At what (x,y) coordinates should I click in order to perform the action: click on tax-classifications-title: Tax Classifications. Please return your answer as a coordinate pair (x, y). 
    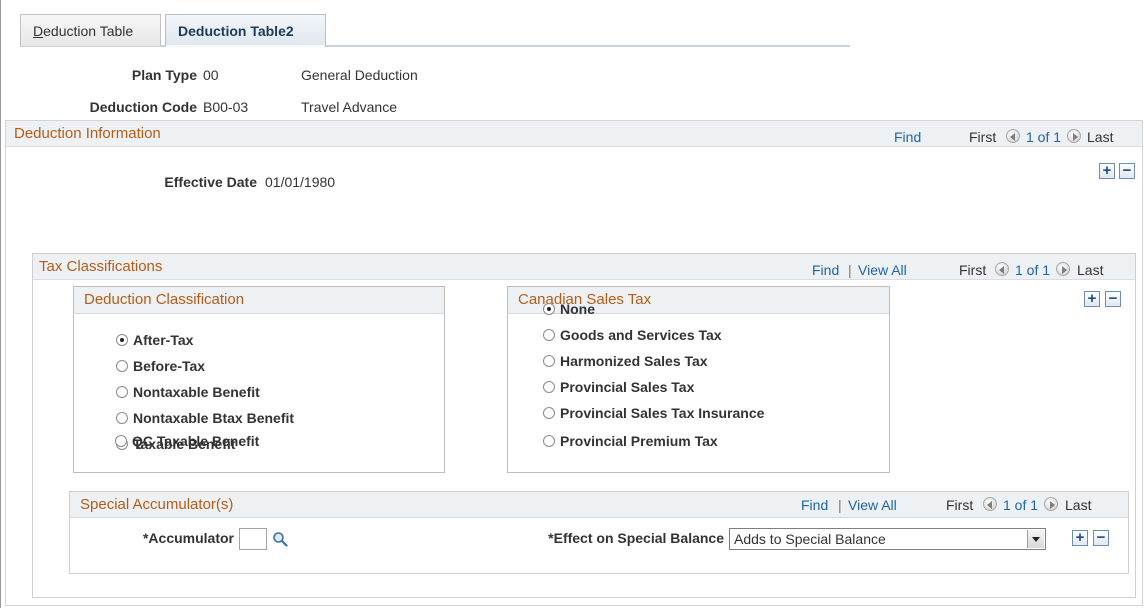
    Looking at the image, I should click on (101, 266).